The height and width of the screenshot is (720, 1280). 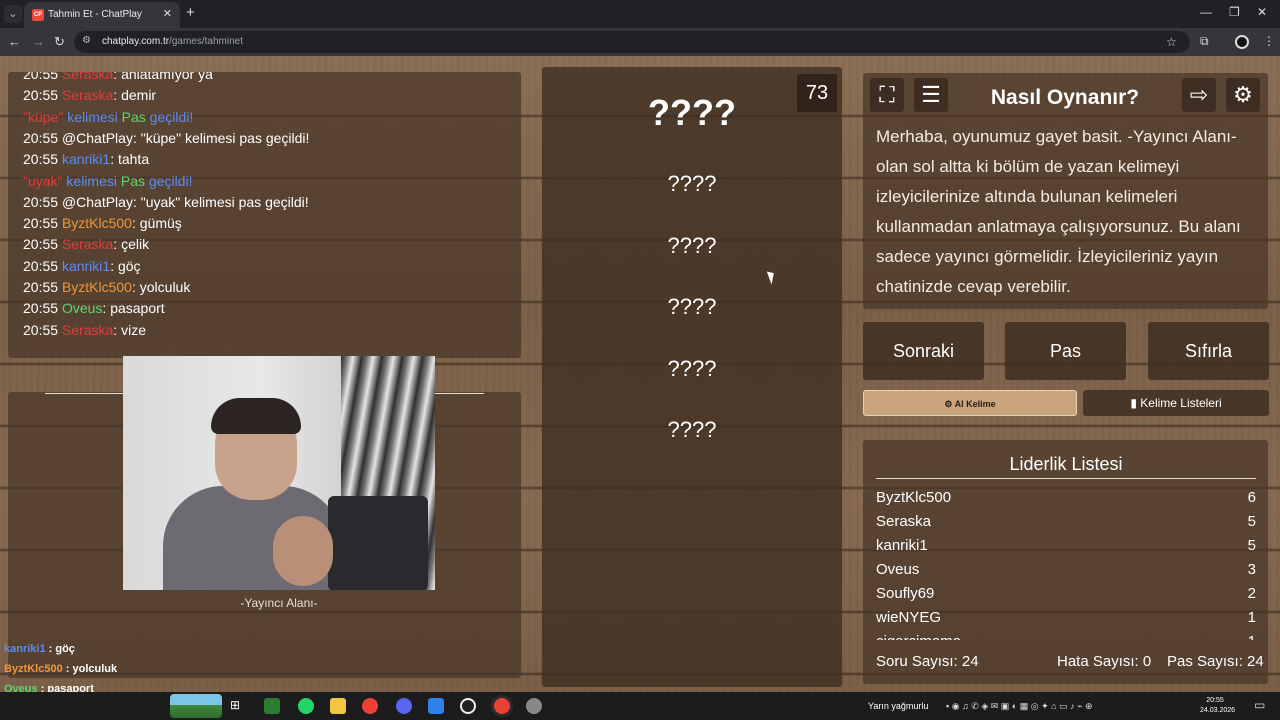 I want to click on url-path: /games/tahminet, so click(x=206, y=41).